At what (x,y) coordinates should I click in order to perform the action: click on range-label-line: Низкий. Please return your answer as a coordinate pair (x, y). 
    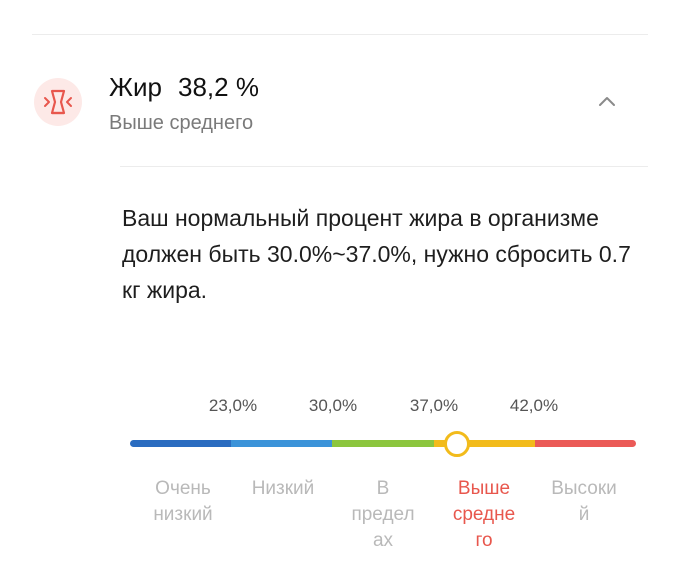
    Looking at the image, I should click on (283, 488).